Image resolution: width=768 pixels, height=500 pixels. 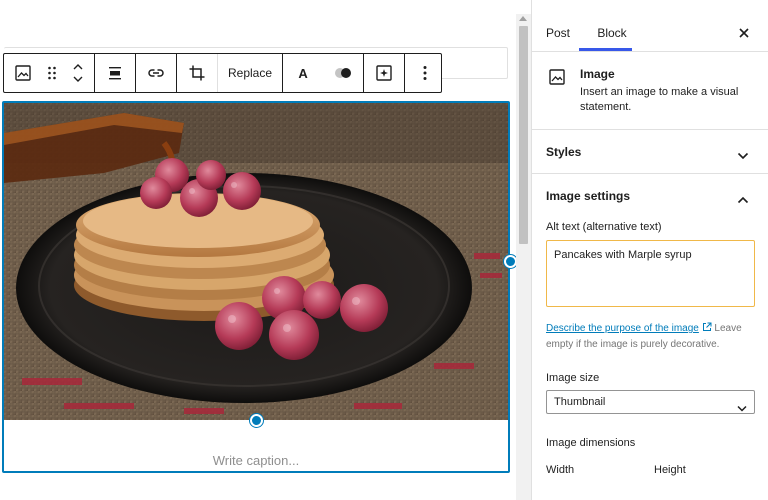 I want to click on image-size-label: Image size, so click(x=573, y=378).